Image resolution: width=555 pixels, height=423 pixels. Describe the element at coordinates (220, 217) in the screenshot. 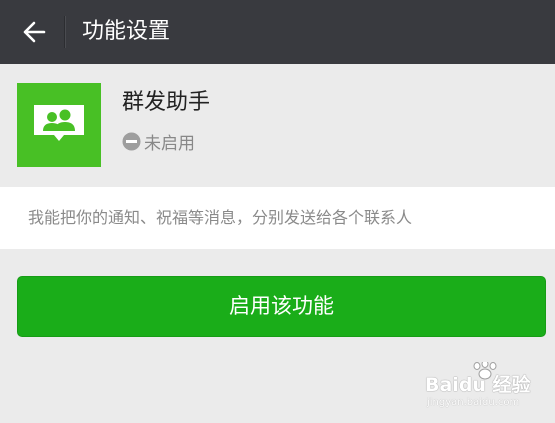

I see `plugin-description: 我能把你的通知、祝福等消息，分别发送给各个联系人` at that location.